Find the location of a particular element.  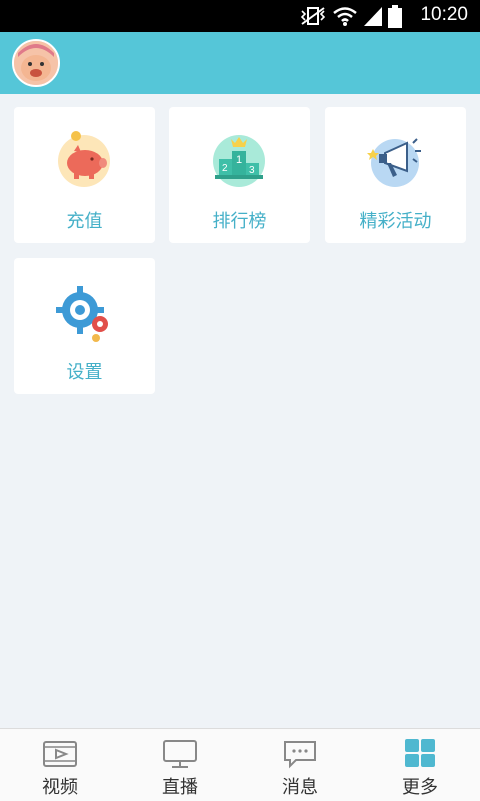

bottom-tab-bar: 视频 直播 消息 更多 is located at coordinates (240, 764).